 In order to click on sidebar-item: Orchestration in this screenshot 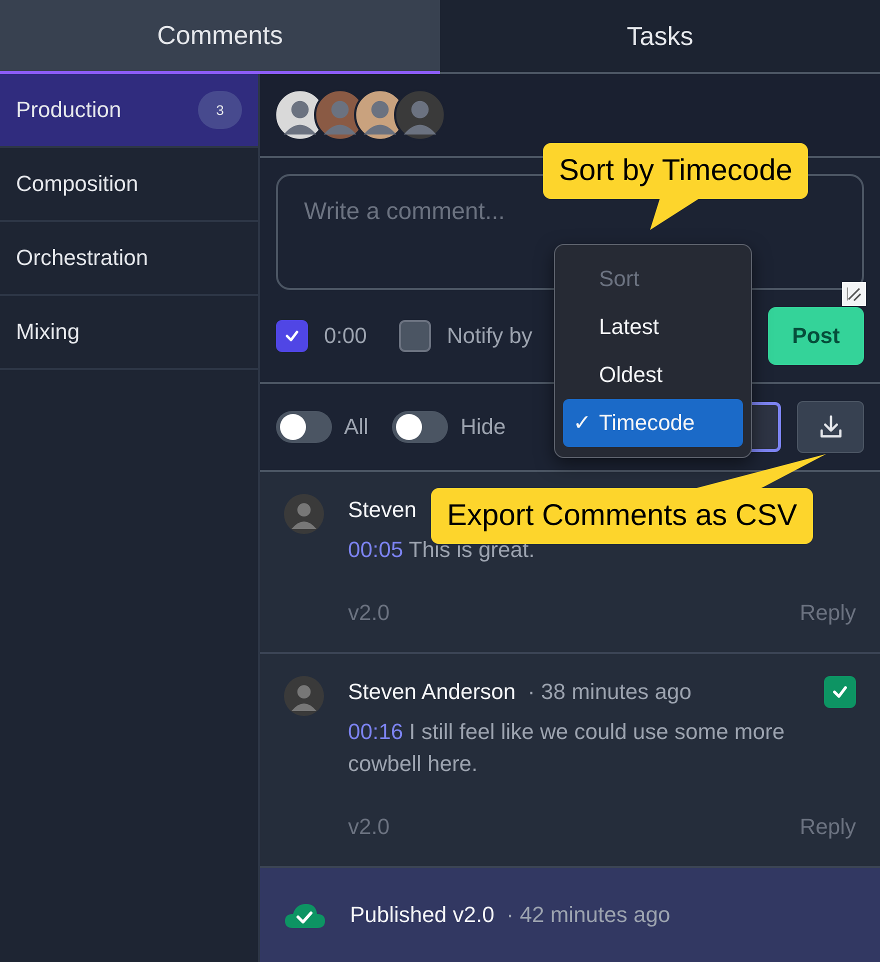, I will do `click(129, 259)`.